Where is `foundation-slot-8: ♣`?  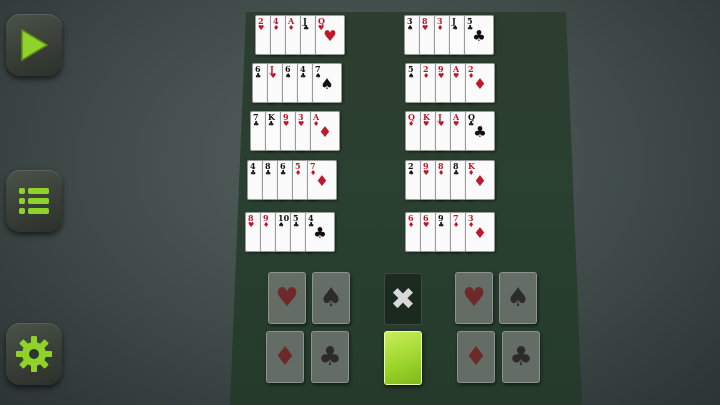 foundation-slot-8: ♣ is located at coordinates (521, 357).